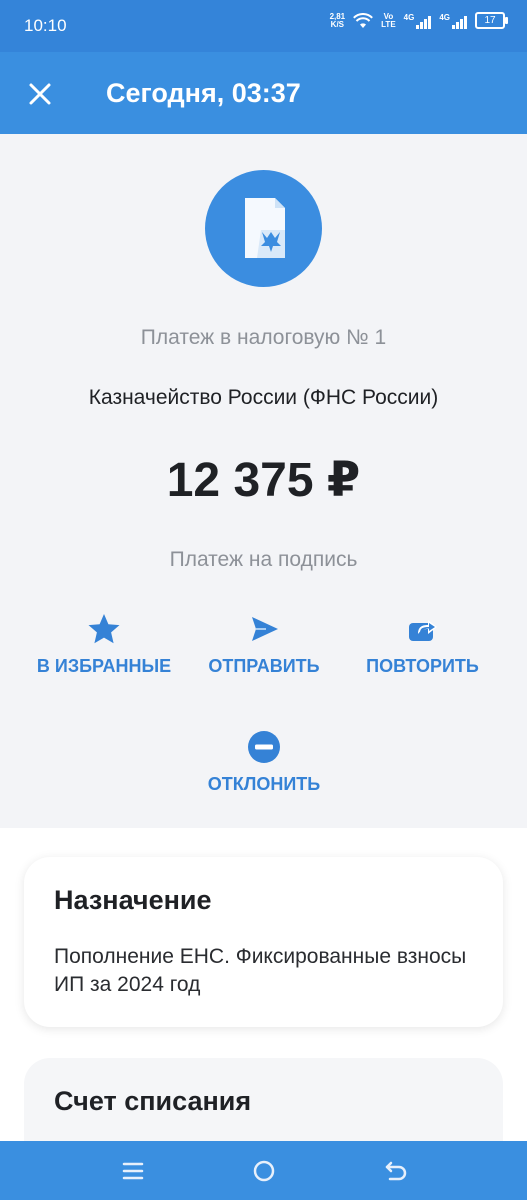  I want to click on decline-label: ОТКЛОНИТЬ, so click(264, 784).